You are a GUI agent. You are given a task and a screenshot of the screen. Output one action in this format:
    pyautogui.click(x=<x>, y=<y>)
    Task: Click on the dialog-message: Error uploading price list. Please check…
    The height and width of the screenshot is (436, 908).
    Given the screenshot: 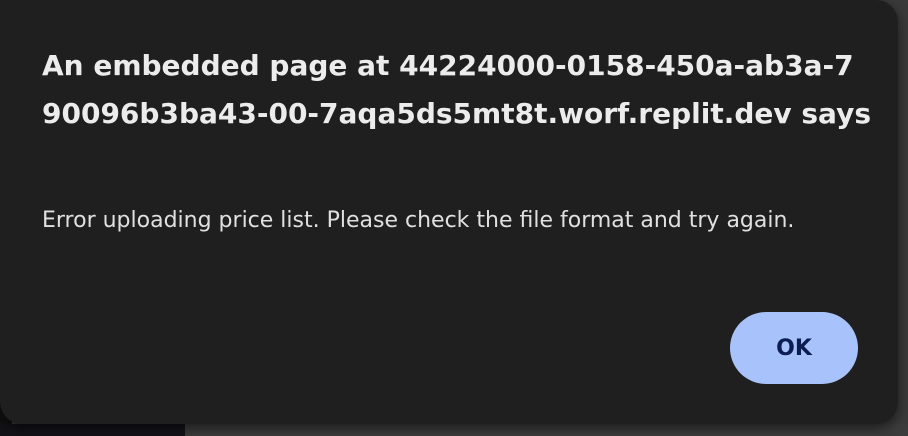 What is the action you would take?
    pyautogui.click(x=418, y=220)
    